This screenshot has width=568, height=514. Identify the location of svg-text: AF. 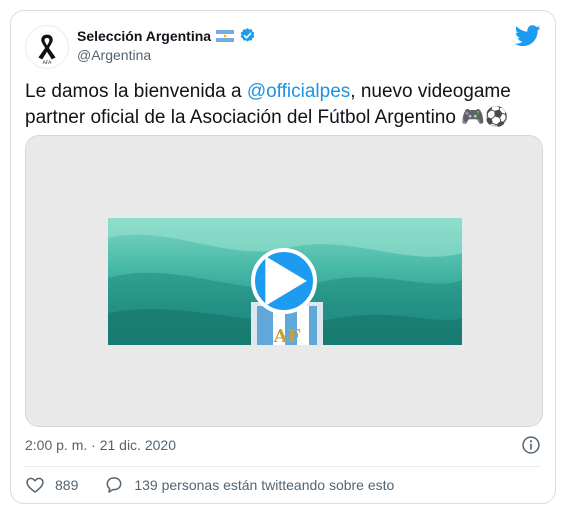
(287, 335).